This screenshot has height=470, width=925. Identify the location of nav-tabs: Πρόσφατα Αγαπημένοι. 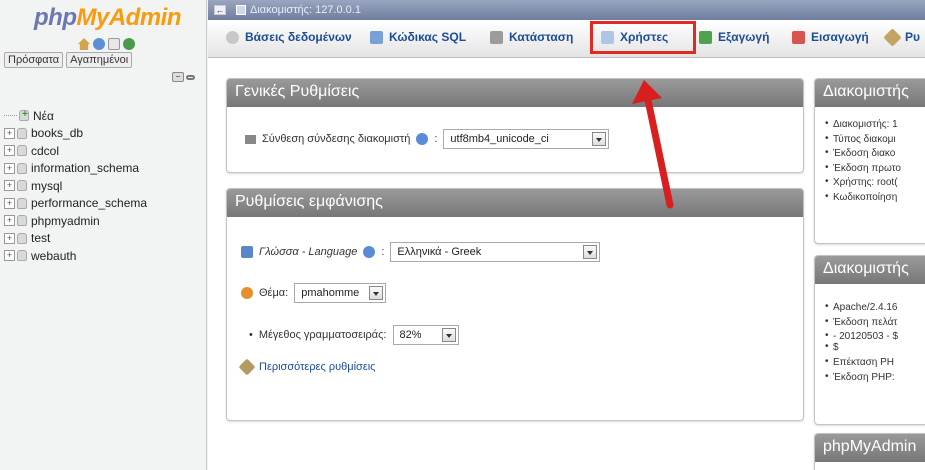
(68, 60).